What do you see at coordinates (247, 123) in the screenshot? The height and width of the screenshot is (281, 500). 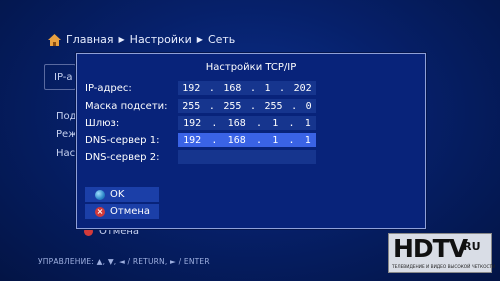 I see `gateway-field: 192. 168. 1. 1` at bounding box center [247, 123].